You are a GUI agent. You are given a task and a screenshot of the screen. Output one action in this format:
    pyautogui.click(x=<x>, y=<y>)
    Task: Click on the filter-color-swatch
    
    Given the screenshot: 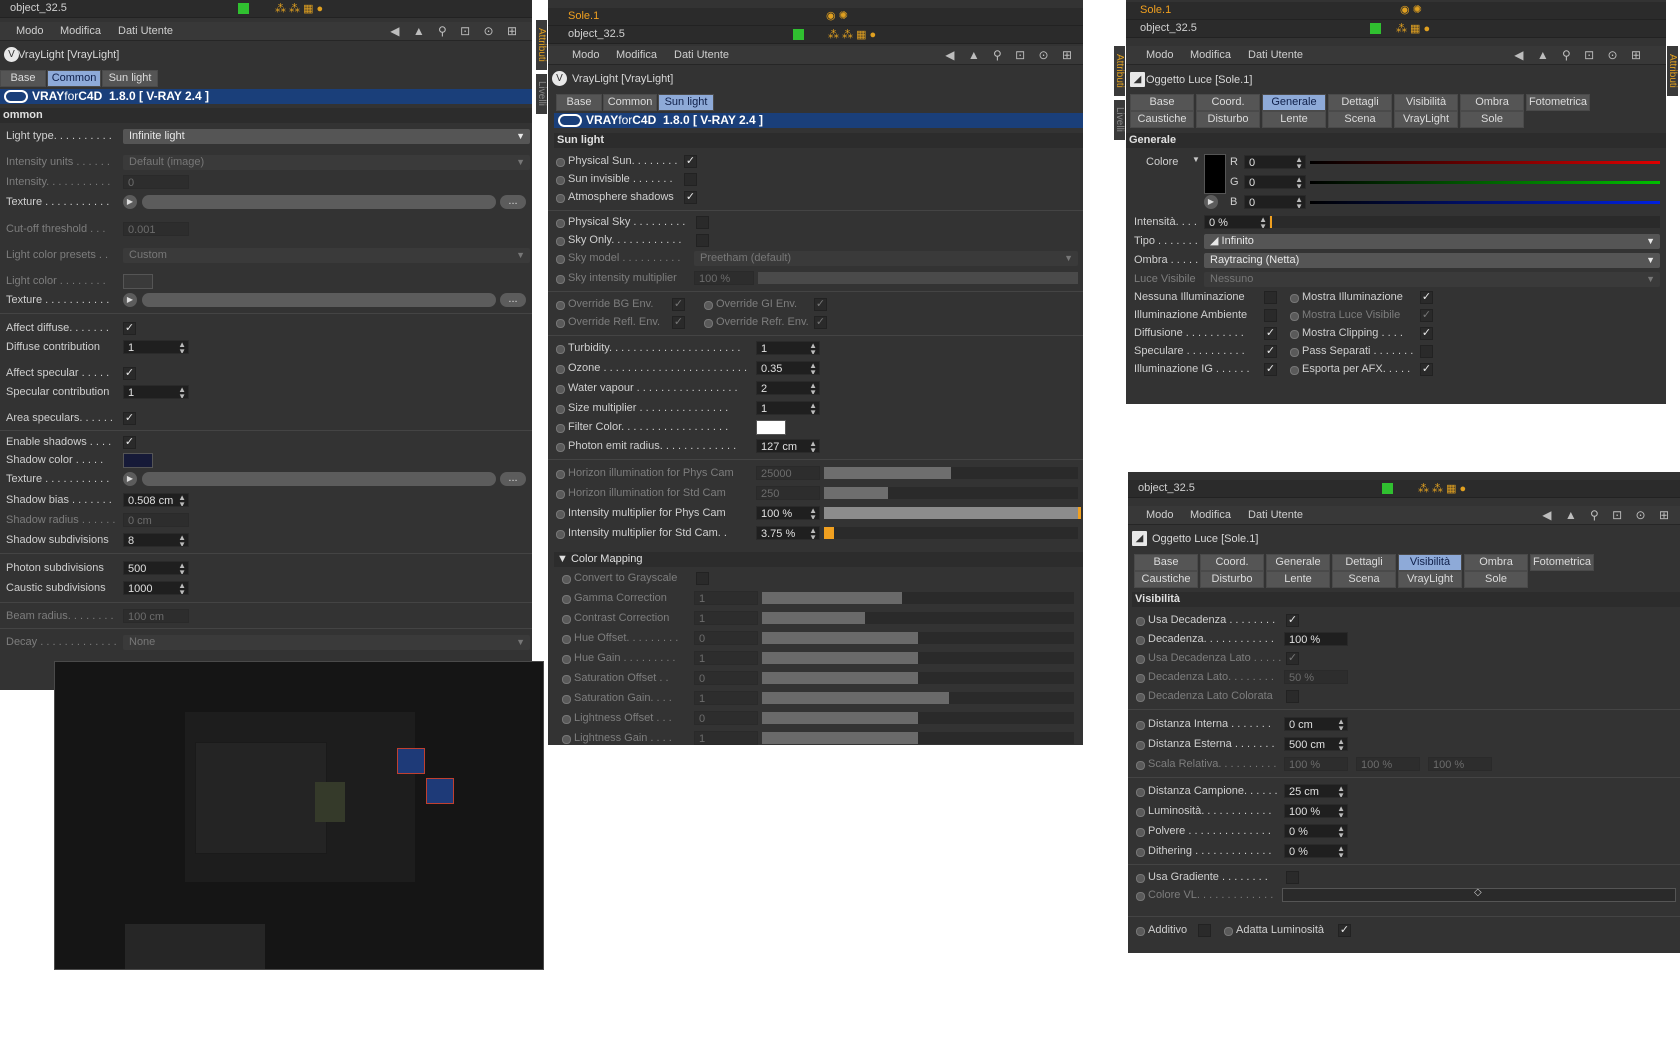 What is the action you would take?
    pyautogui.click(x=771, y=427)
    